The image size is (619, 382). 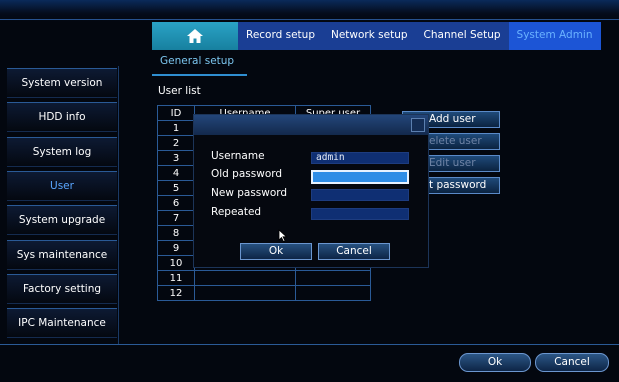 What do you see at coordinates (176, 128) in the screenshot?
I see `id-cell: 1` at bounding box center [176, 128].